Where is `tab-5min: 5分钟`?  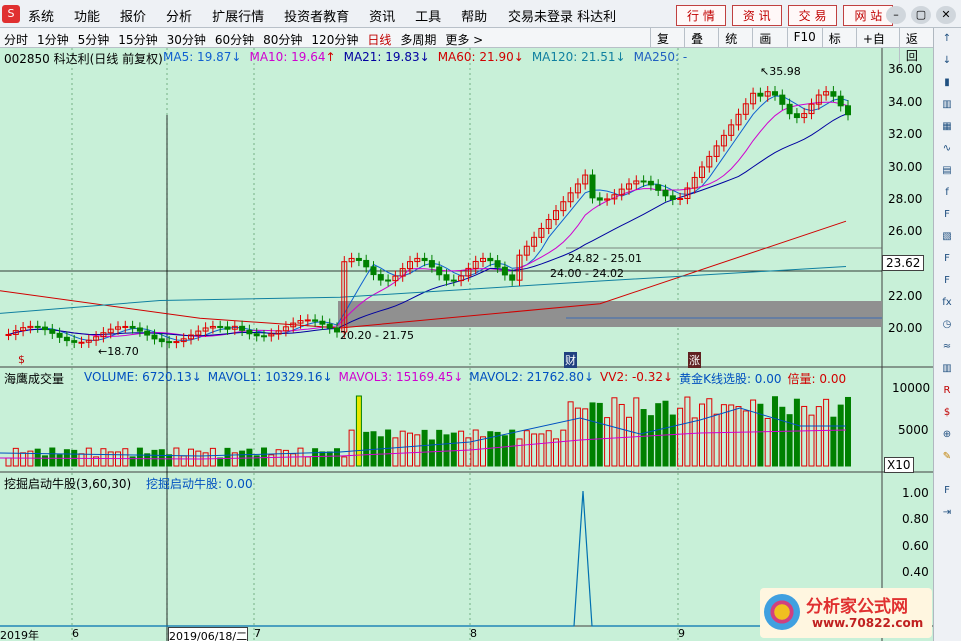
tab-5min: 5分钟 is located at coordinates (94, 39).